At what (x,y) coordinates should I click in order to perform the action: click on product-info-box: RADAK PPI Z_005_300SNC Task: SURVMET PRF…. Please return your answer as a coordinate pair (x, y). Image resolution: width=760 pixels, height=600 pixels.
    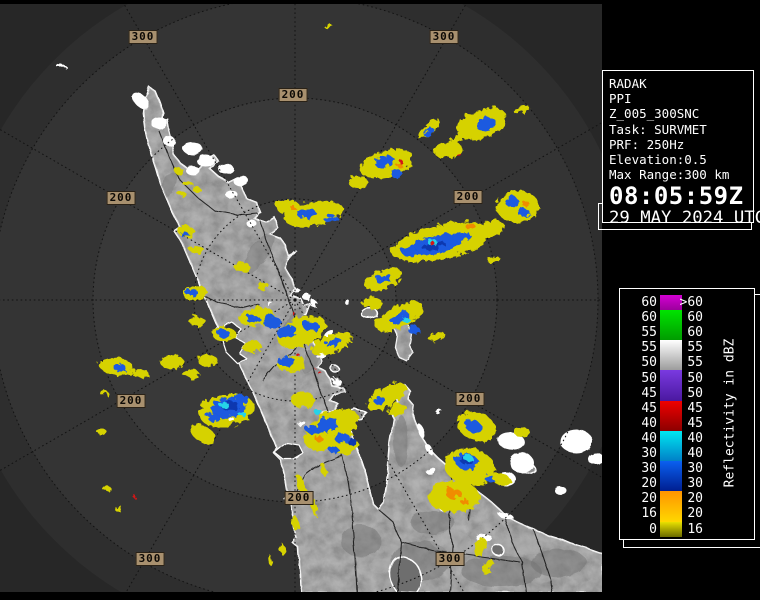
    Looking at the image, I should click on (681, 149).